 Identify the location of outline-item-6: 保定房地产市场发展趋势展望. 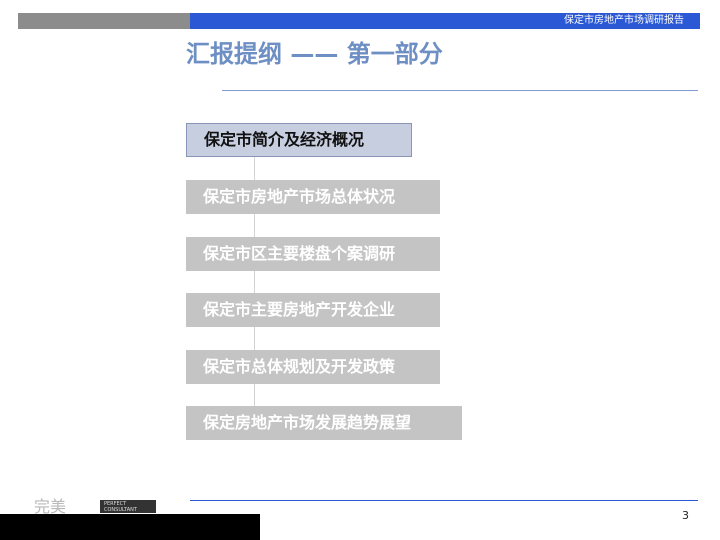
(324, 423).